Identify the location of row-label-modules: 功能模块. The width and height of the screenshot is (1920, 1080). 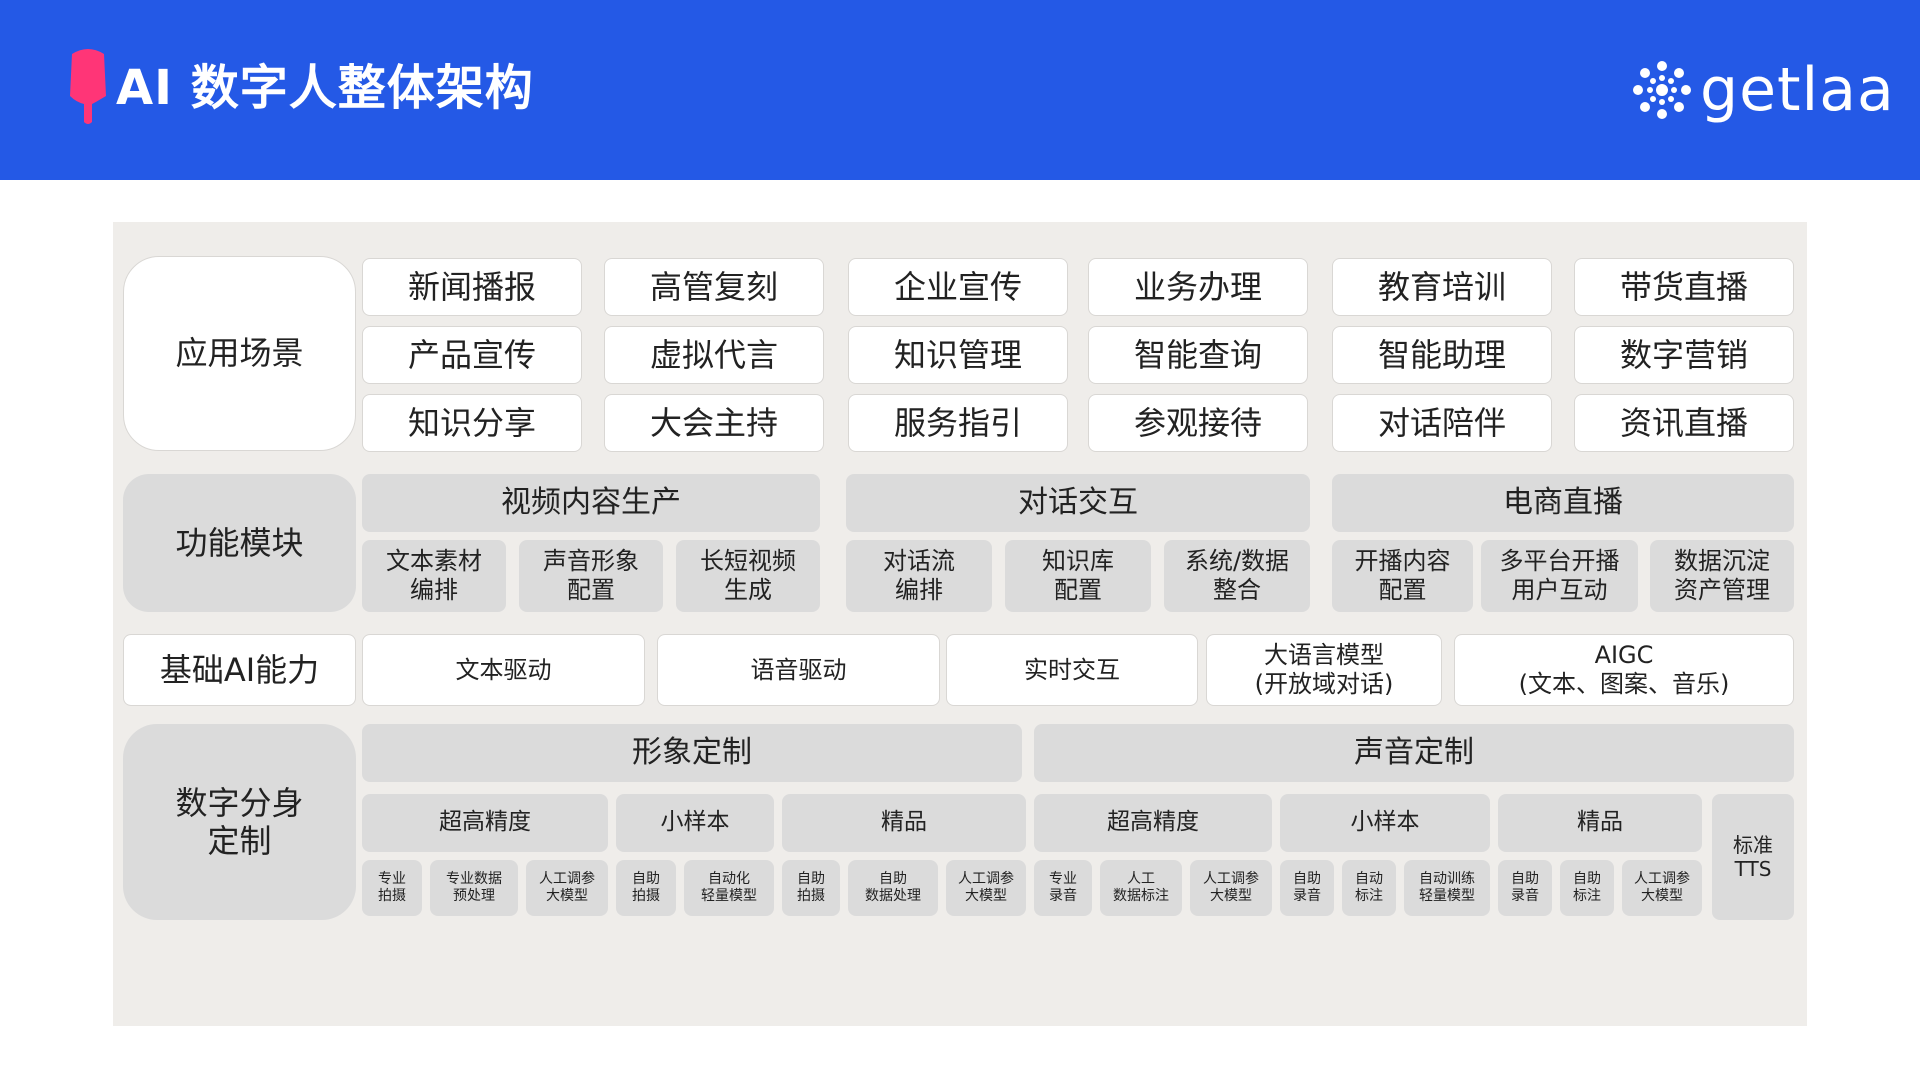
(239, 543).